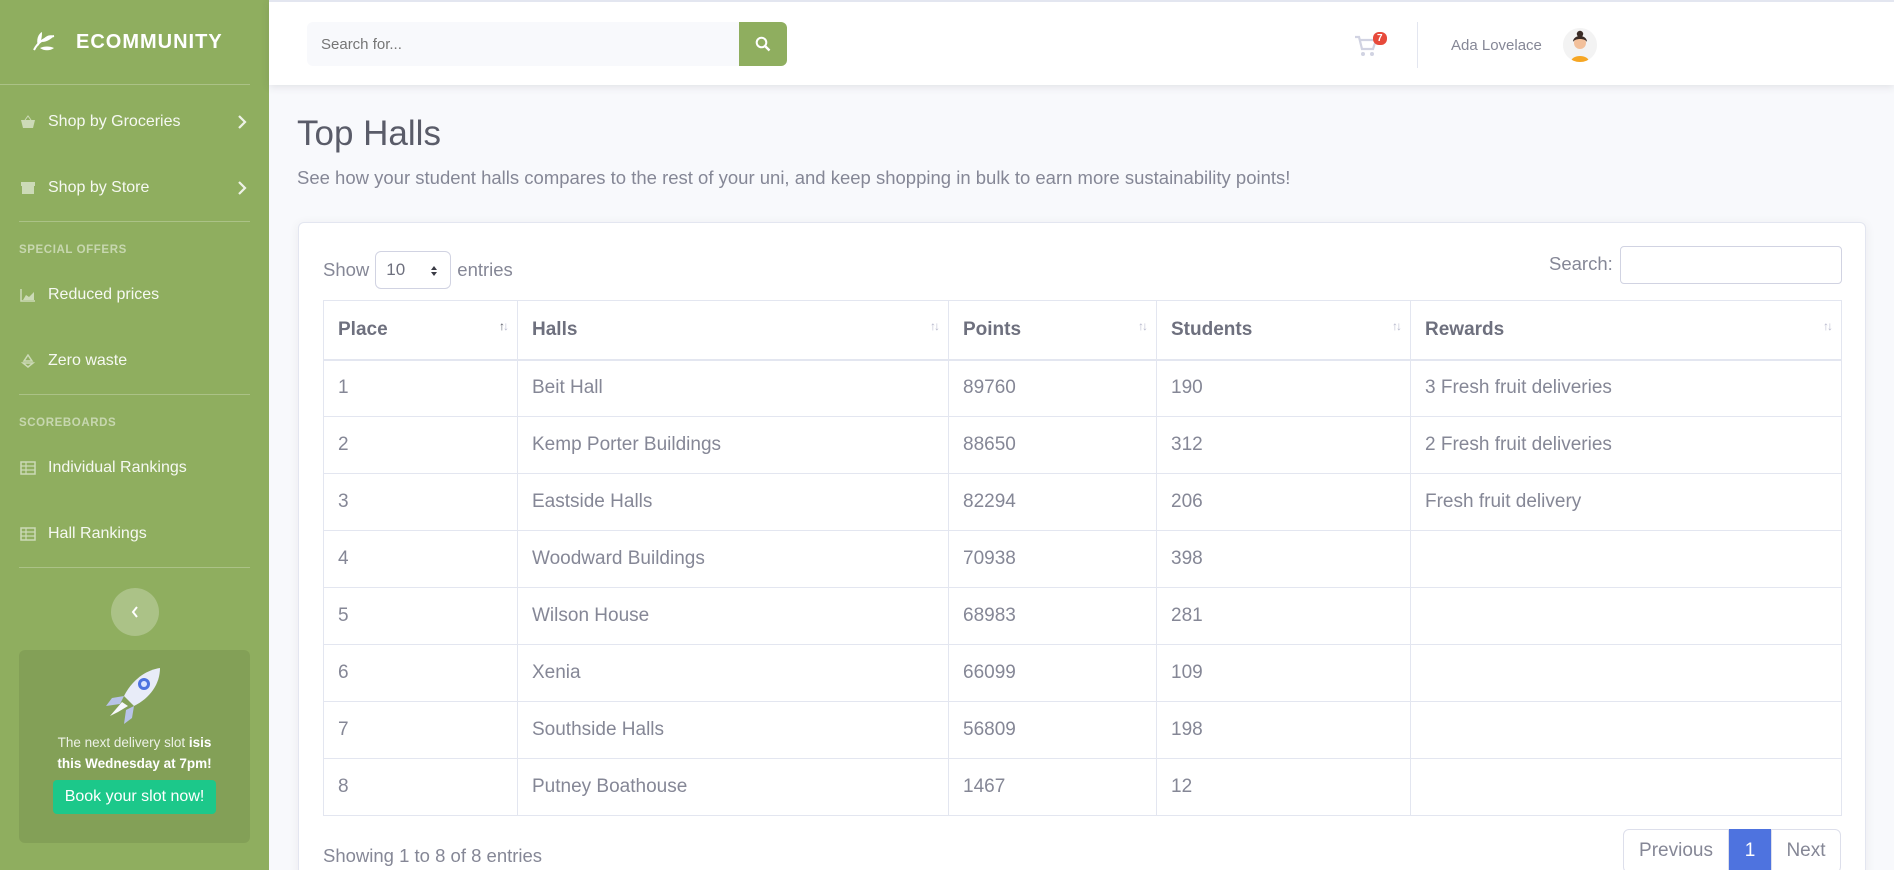  I want to click on sidebar-item-label: Individual Rankings, so click(117, 467).